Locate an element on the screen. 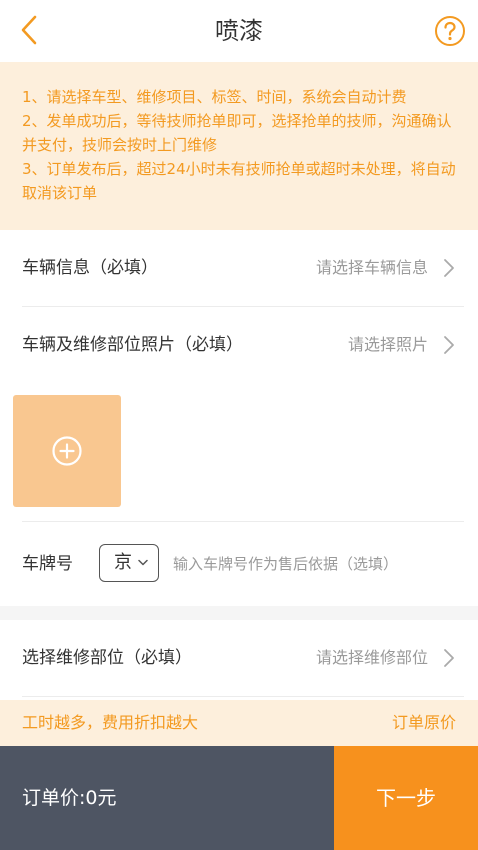  repair-part-label: 选择维修部位（必填） is located at coordinates (107, 658).